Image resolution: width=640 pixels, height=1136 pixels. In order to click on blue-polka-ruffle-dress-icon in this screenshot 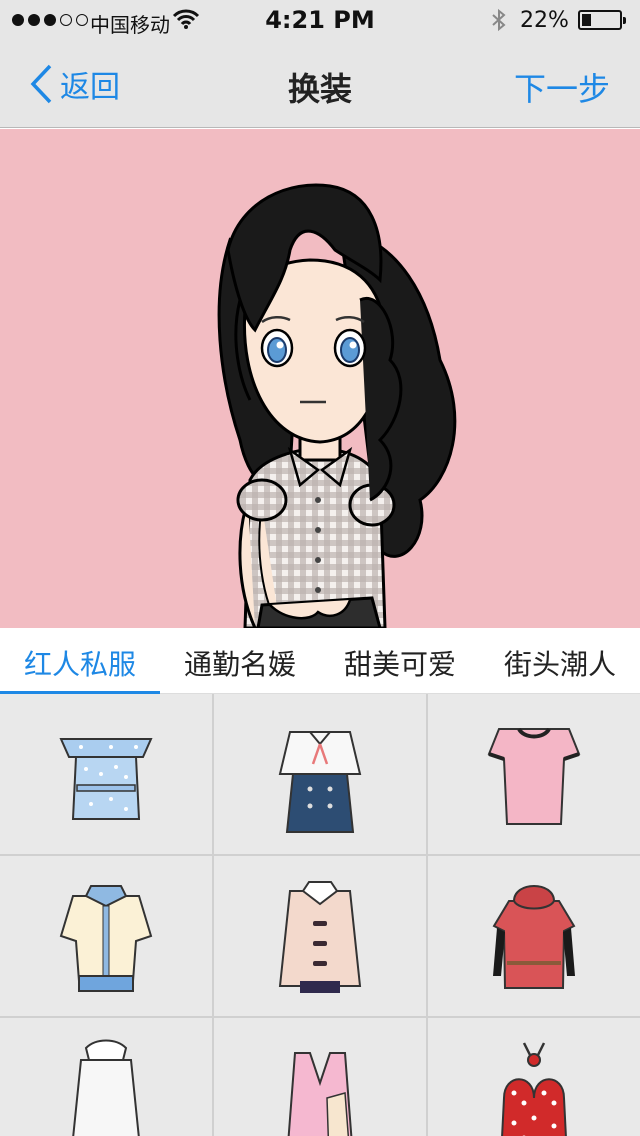, I will do `click(106, 779)`.